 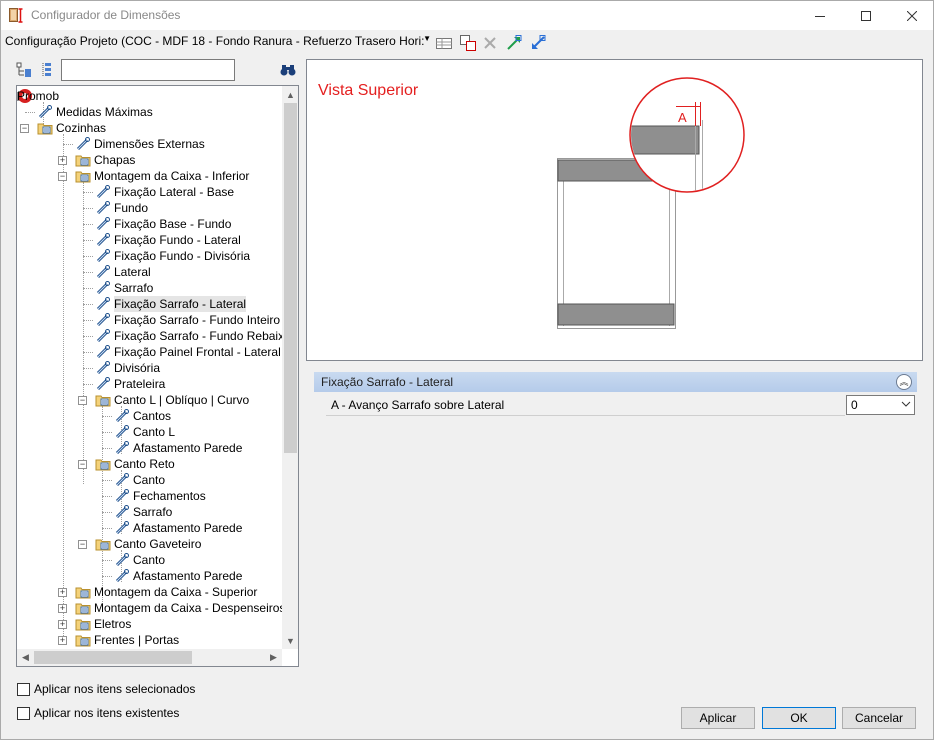 What do you see at coordinates (150, 304) in the screenshot?
I see `tree-node: Fixação Sarrafo - Lateral` at bounding box center [150, 304].